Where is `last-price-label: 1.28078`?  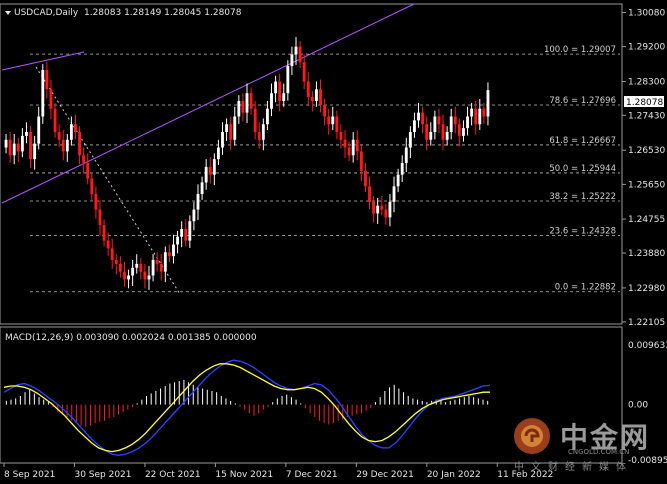 last-price-label: 1.28078 is located at coordinates (644, 103).